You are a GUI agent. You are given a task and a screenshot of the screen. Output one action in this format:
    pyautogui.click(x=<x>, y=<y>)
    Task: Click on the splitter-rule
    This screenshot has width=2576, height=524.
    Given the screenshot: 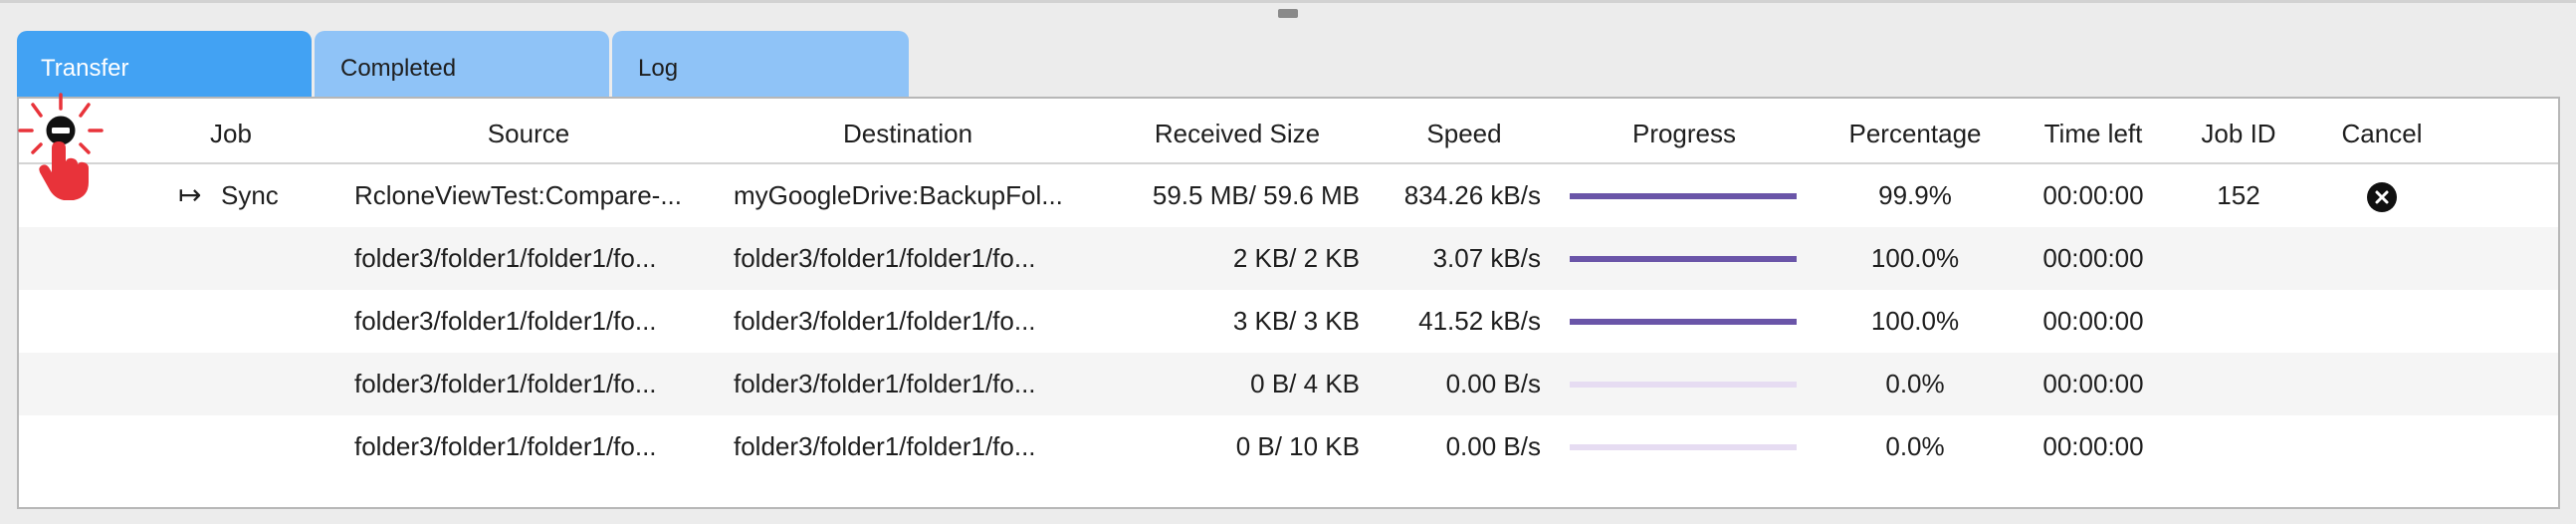 What is the action you would take?
    pyautogui.click(x=1288, y=1)
    